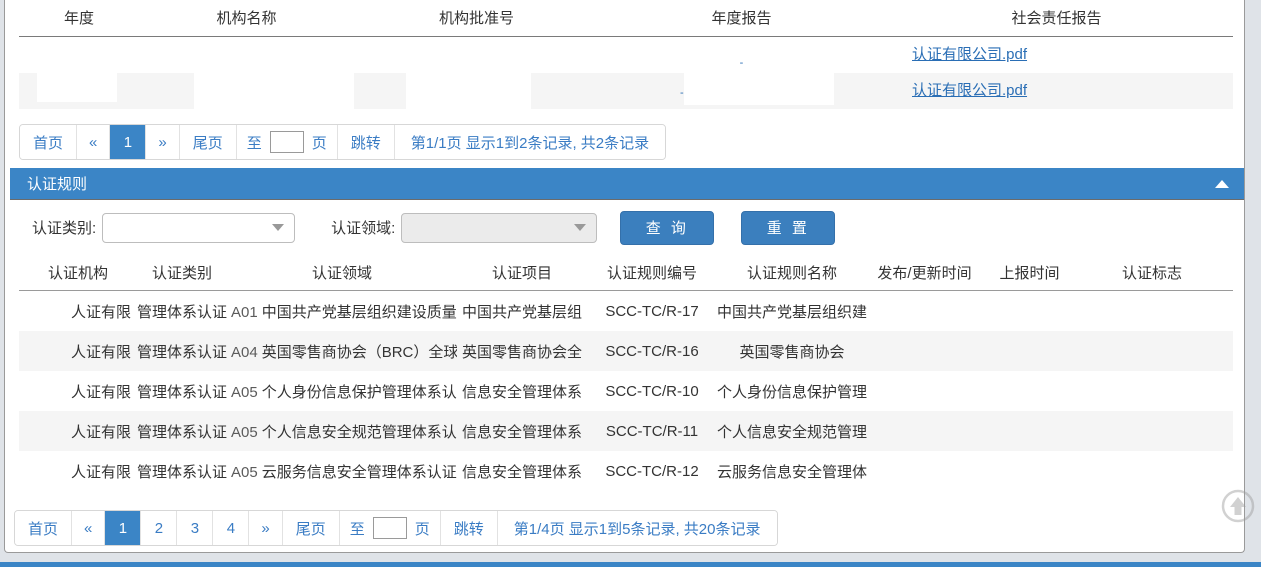 The image size is (1261, 567). I want to click on rule-filter-bar: 认证类别: 认证领域: 查 询 重 置, so click(627, 227).